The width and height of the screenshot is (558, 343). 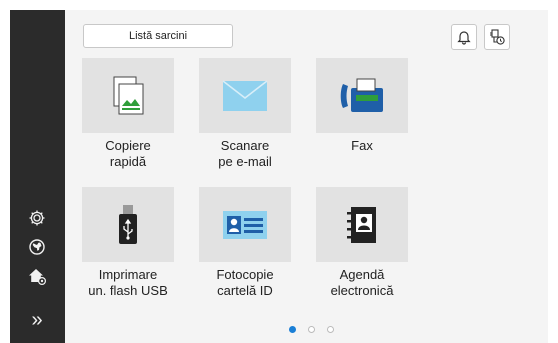 I want to click on envelope-icon, so click(x=245, y=95).